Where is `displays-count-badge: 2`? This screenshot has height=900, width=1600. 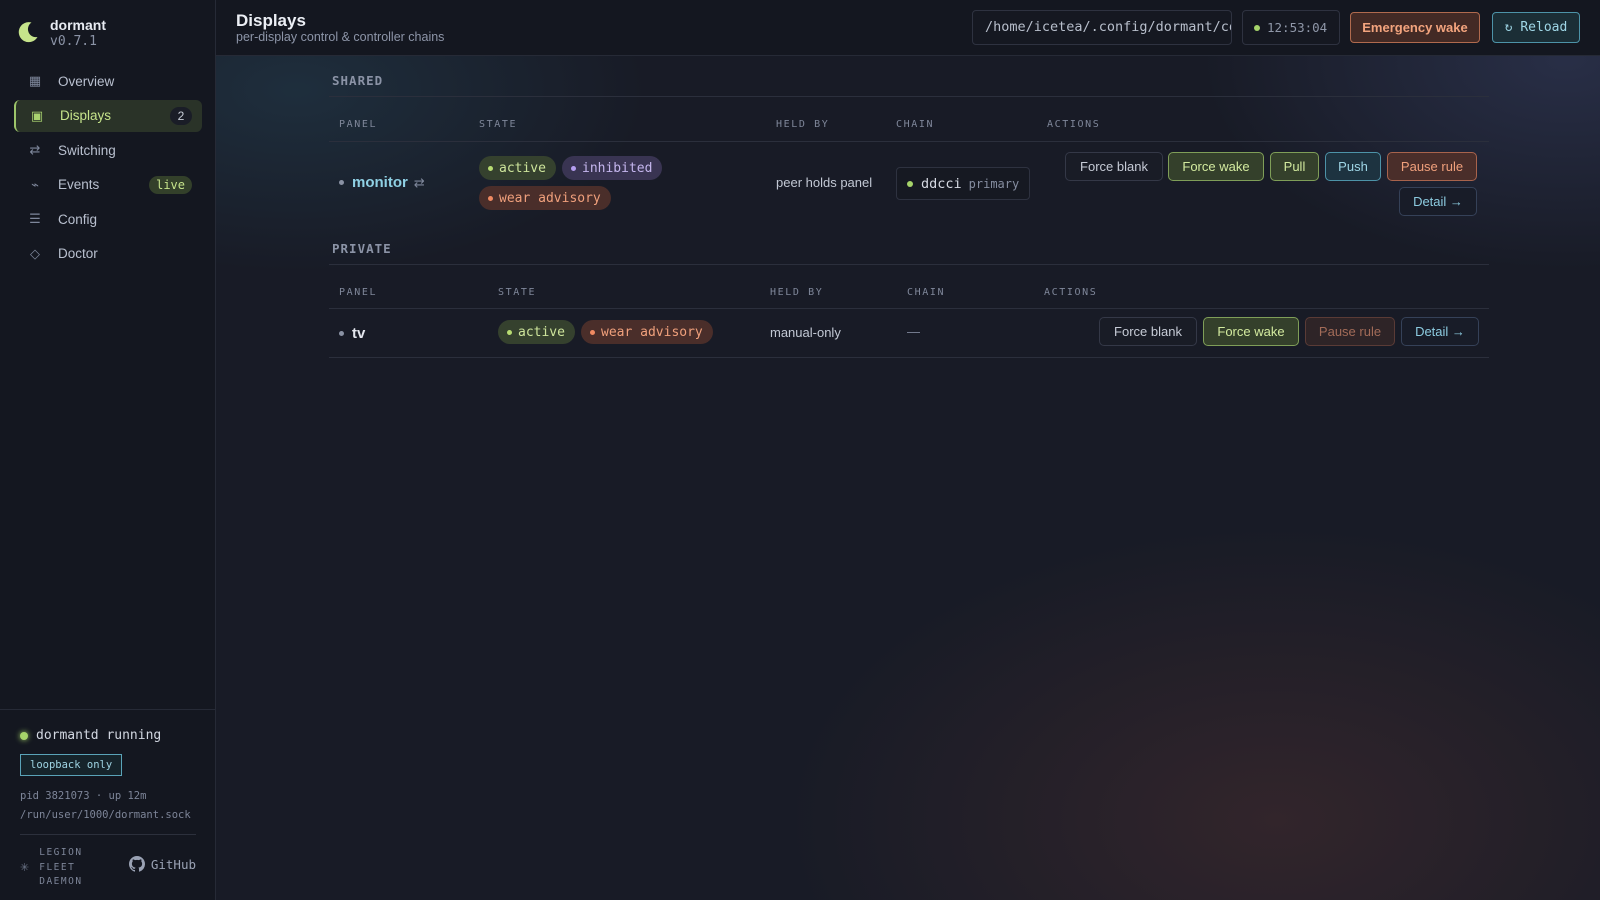 displays-count-badge: 2 is located at coordinates (181, 115).